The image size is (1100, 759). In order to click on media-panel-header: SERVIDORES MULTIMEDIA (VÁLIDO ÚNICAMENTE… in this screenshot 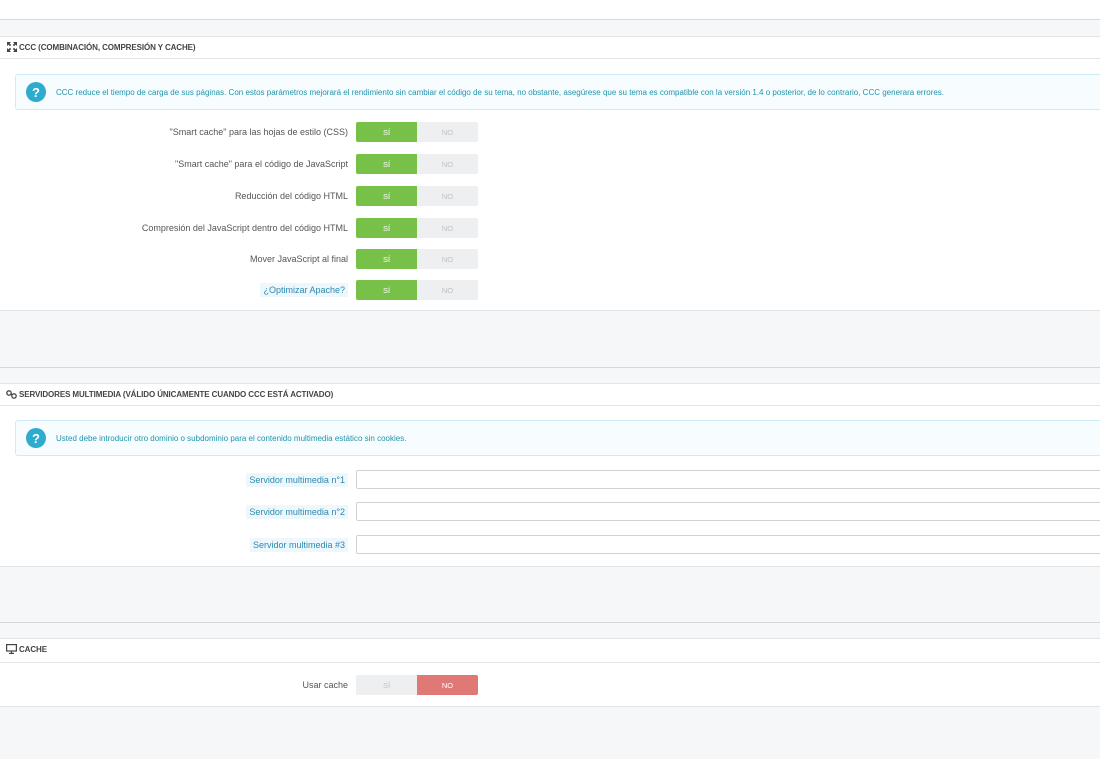, I will do `click(550, 394)`.